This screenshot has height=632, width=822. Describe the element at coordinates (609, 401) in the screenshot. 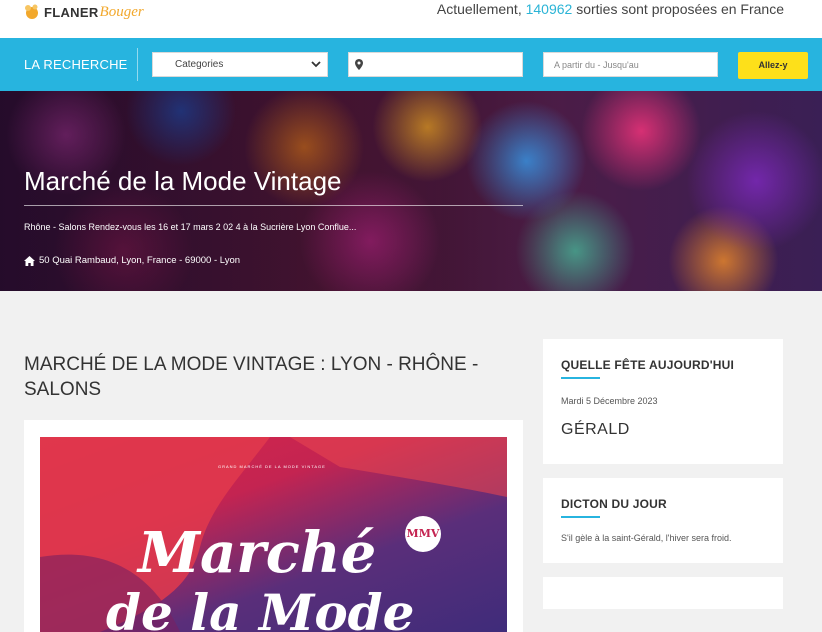

I see `fete-date: Mardi 5 Décembre 2023` at that location.